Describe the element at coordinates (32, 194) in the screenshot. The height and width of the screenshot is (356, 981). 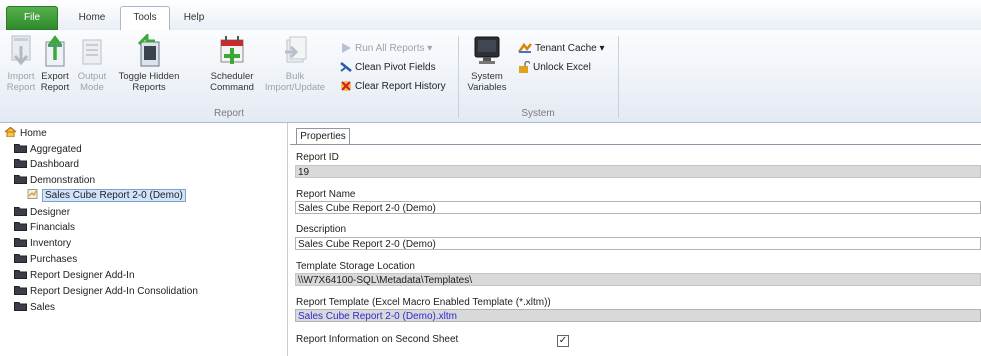
I see `report-file-icon` at that location.